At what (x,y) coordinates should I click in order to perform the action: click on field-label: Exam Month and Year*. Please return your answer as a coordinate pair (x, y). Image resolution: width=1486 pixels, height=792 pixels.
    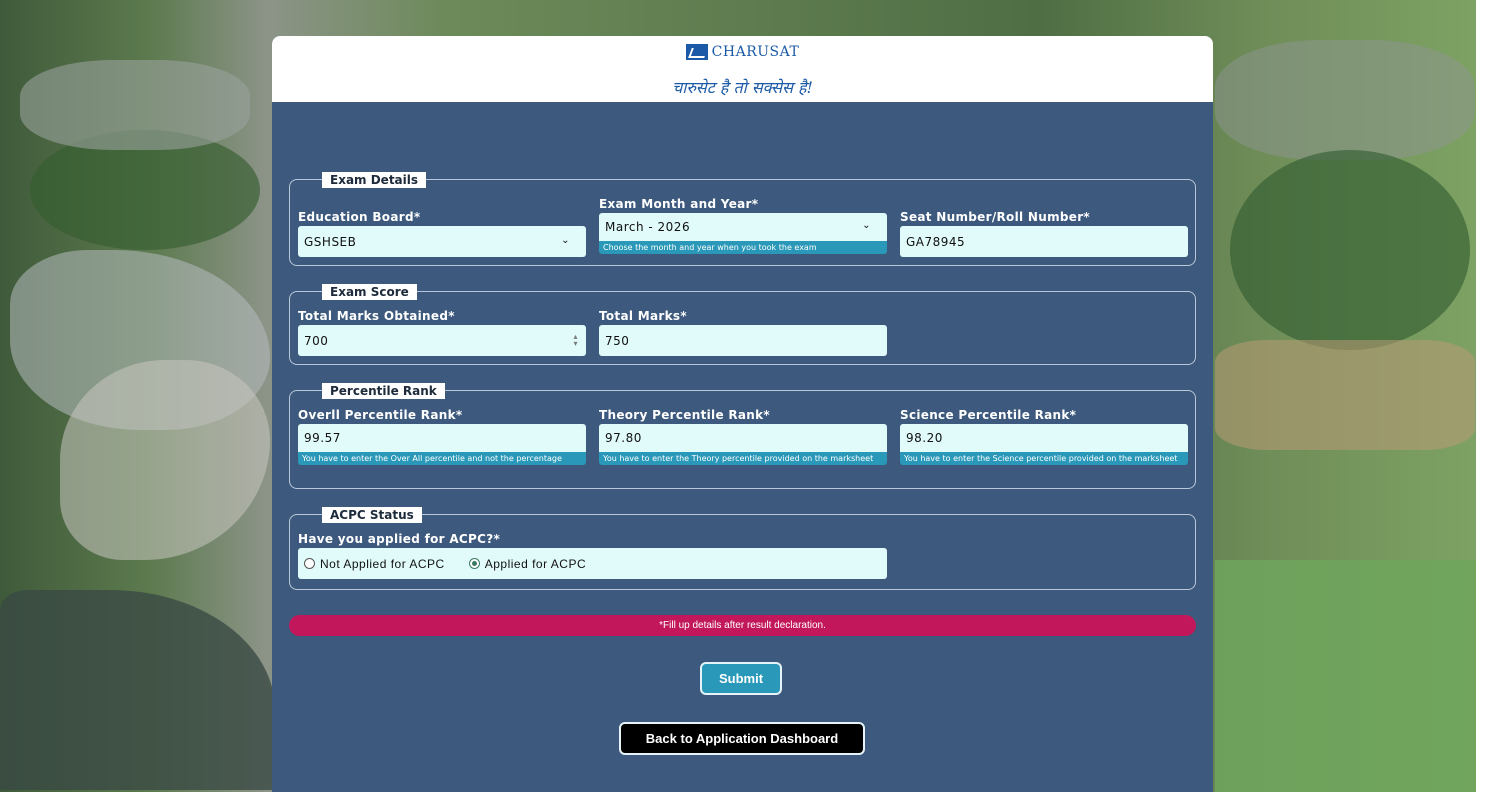
    Looking at the image, I should click on (679, 204).